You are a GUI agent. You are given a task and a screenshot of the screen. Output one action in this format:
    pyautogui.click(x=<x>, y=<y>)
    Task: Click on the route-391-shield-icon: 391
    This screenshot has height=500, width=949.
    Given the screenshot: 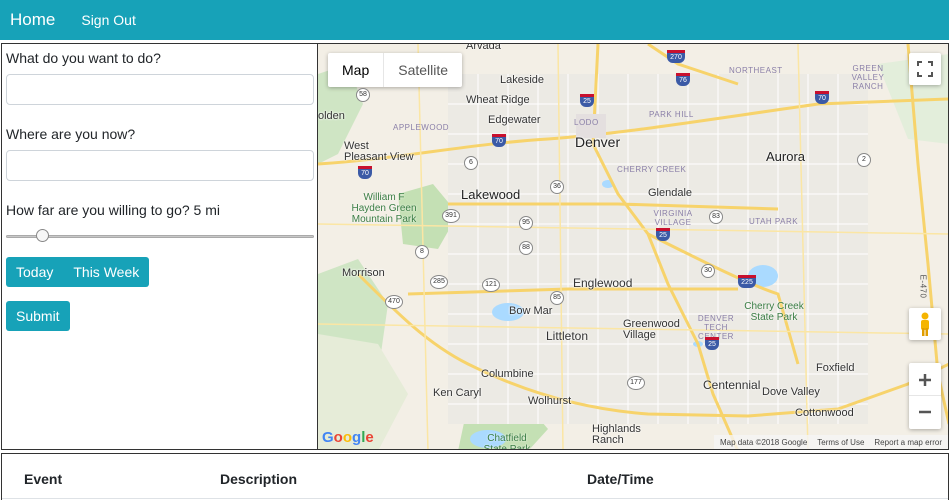 What is the action you would take?
    pyautogui.click(x=451, y=216)
    